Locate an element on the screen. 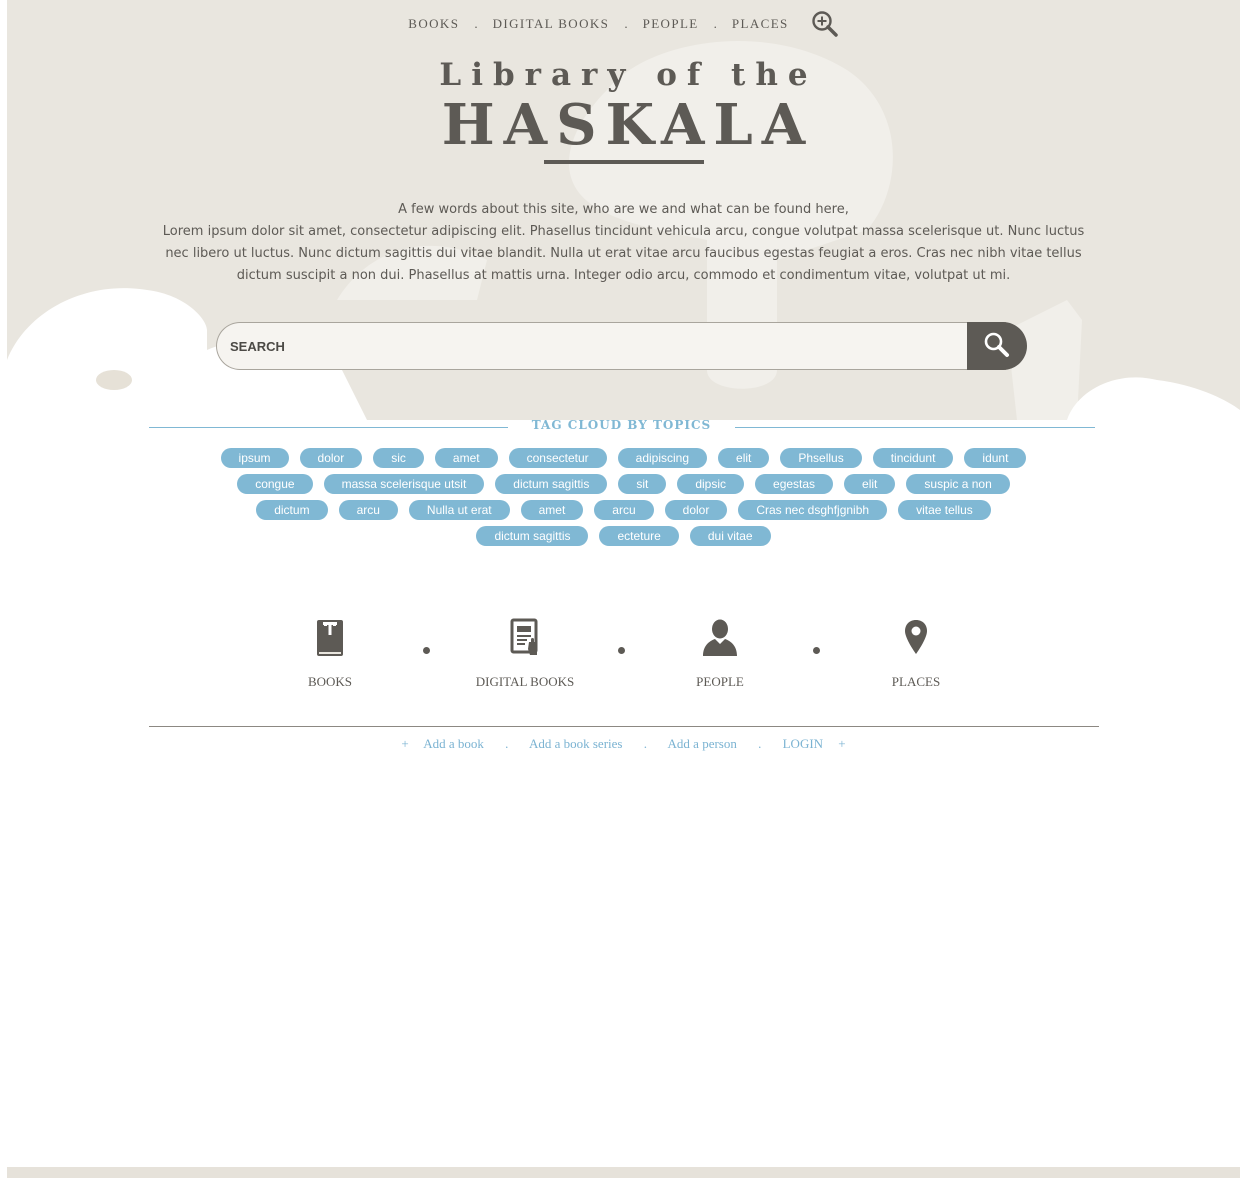 This screenshot has height=1178, width=1247. search-button is located at coordinates (997, 346).